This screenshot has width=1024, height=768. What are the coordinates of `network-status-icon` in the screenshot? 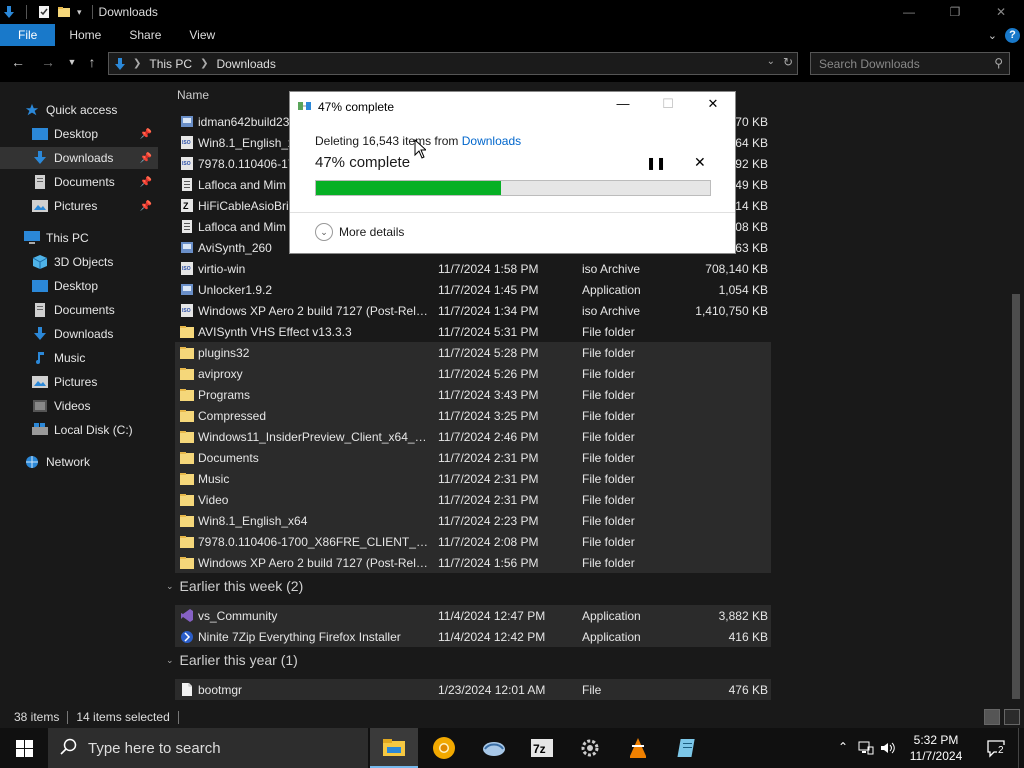 It's located at (866, 748).